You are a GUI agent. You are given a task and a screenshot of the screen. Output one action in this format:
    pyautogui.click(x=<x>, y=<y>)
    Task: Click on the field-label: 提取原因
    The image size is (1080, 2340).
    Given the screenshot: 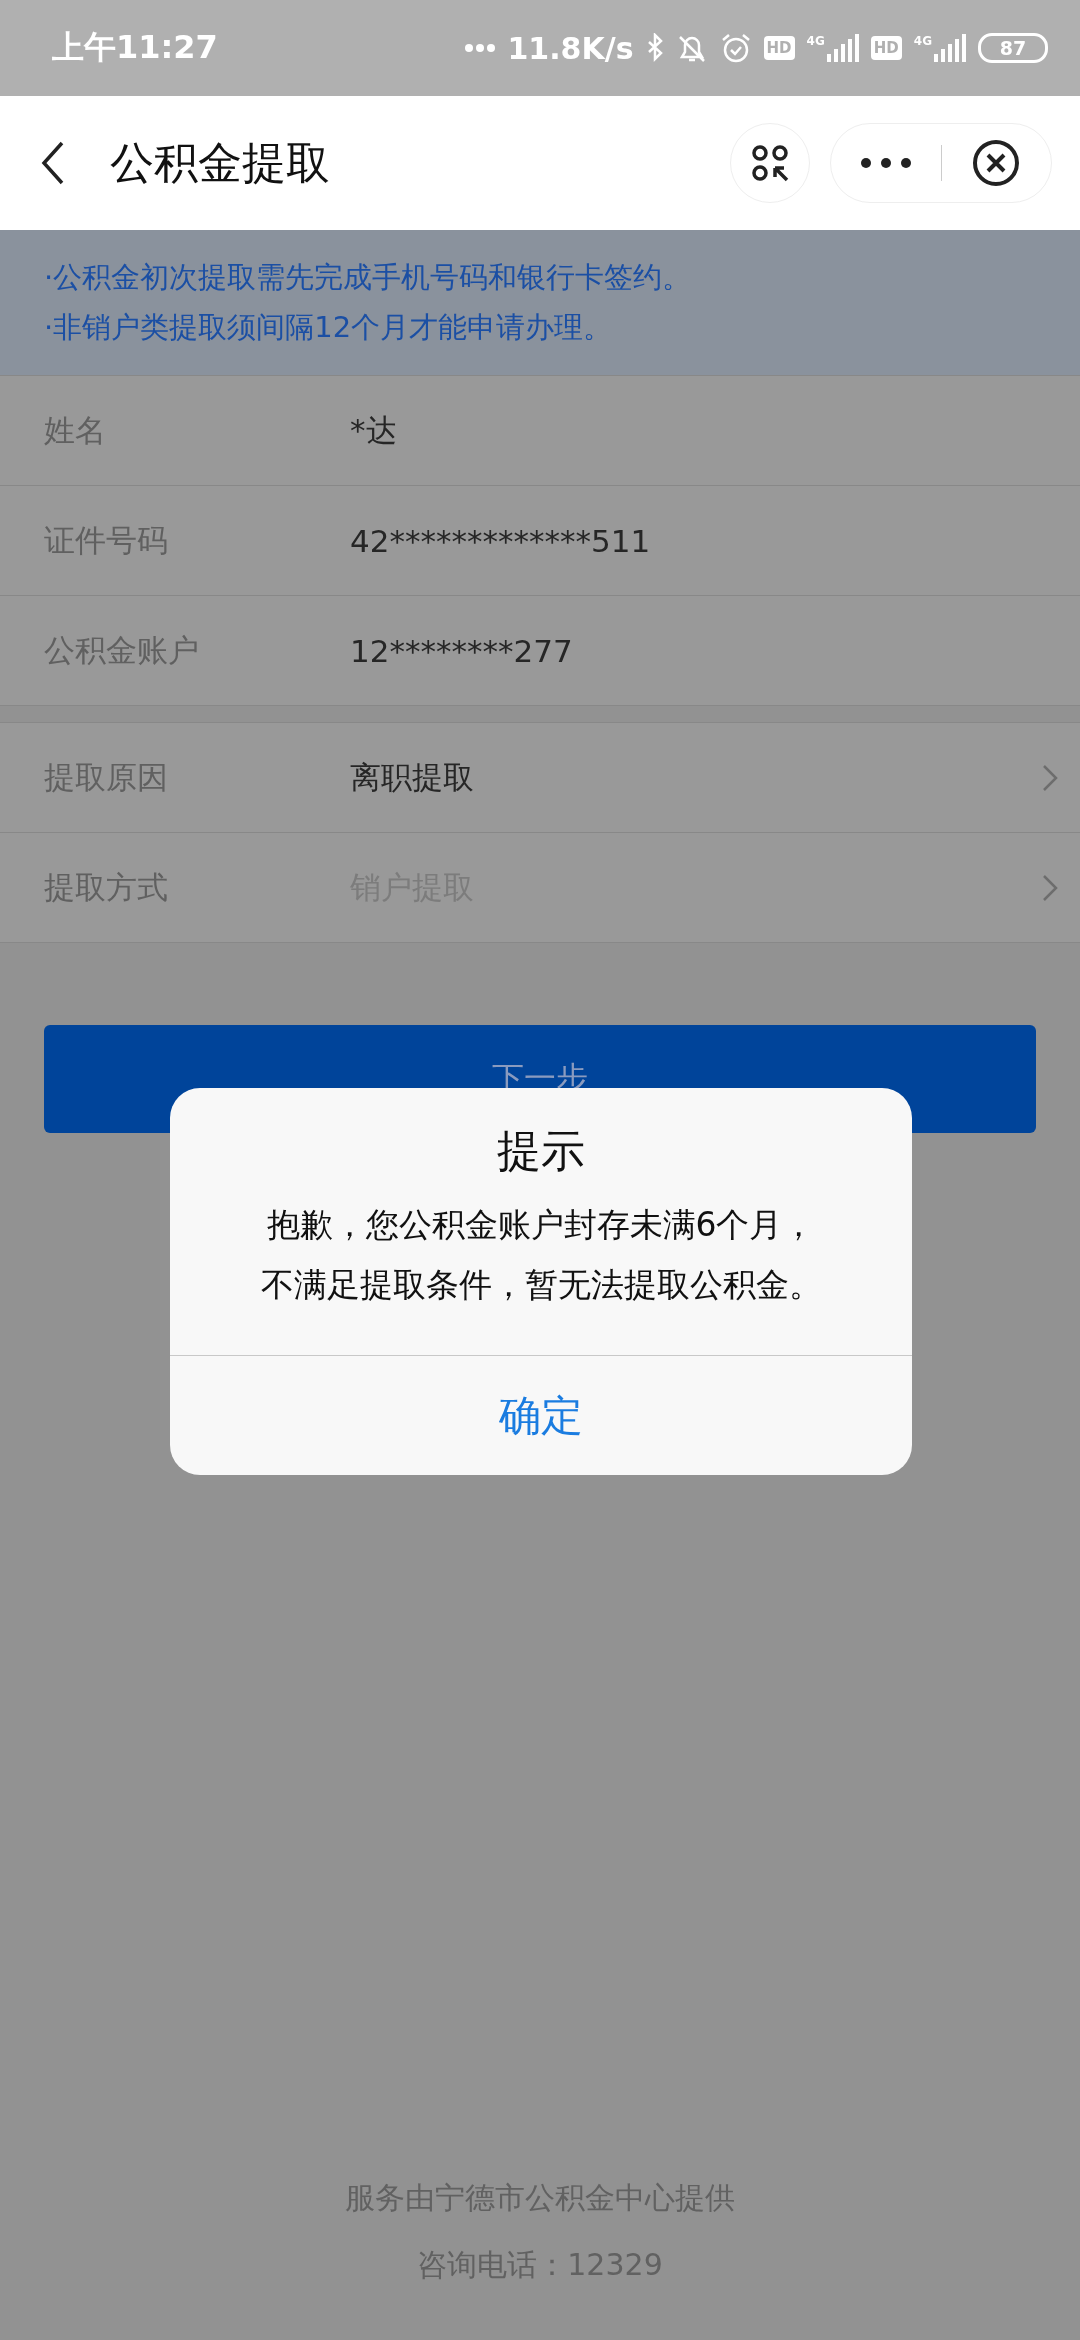 What is the action you would take?
    pyautogui.click(x=106, y=777)
    